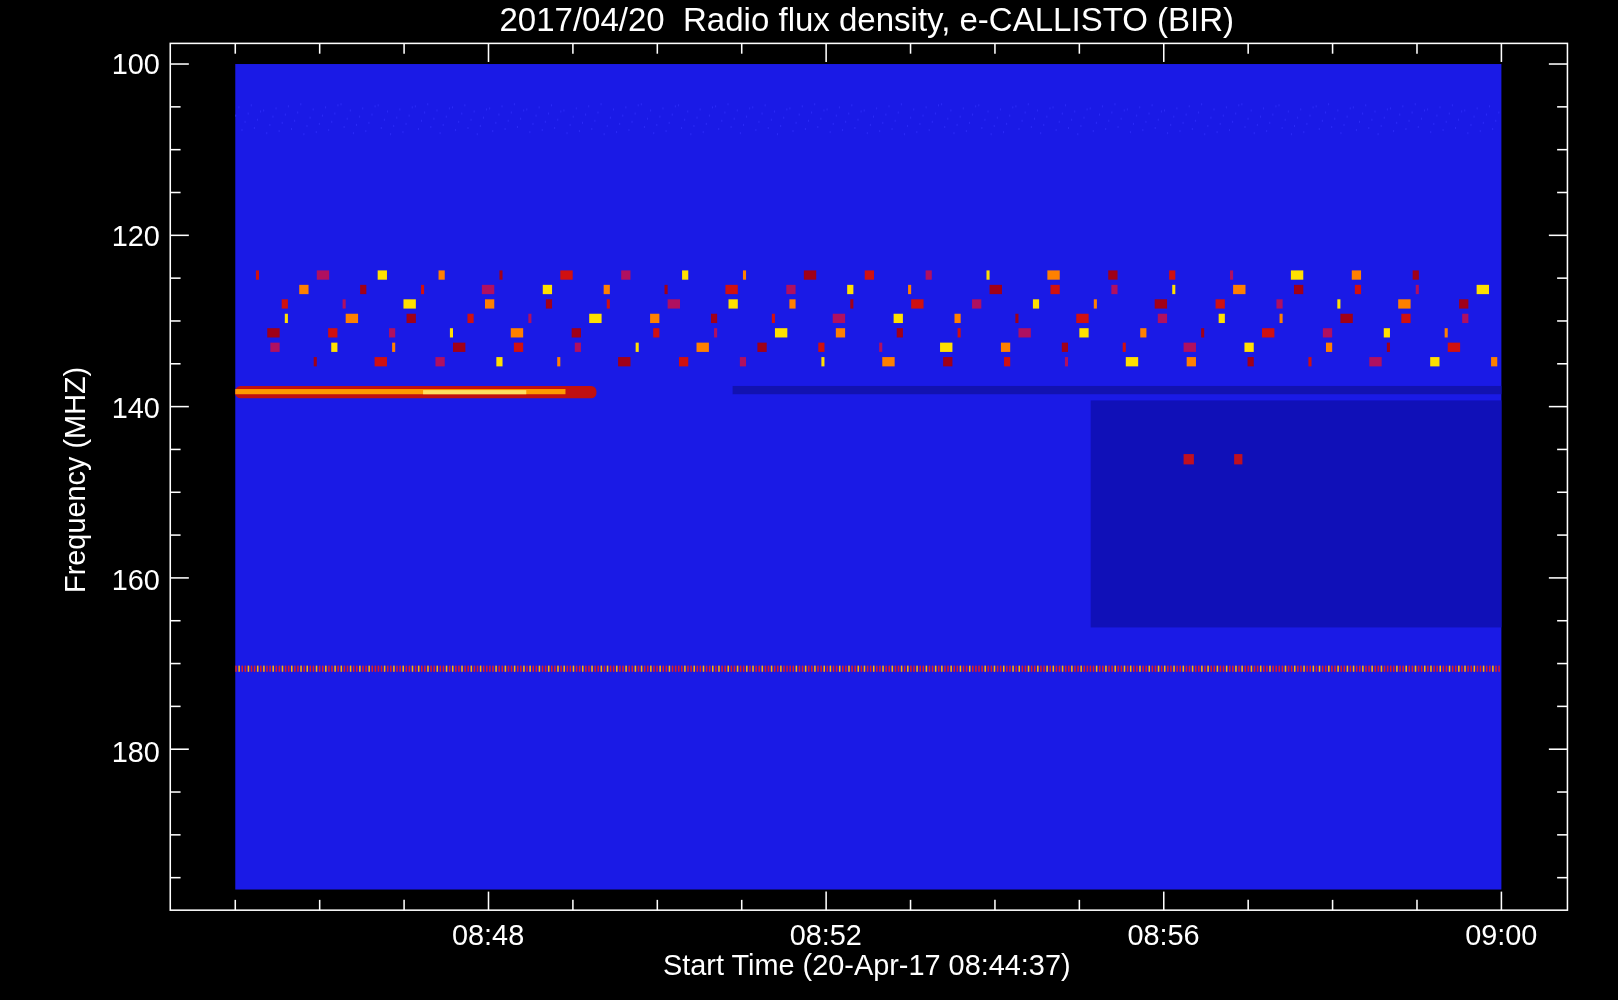 Image resolution: width=1618 pixels, height=1000 pixels. I want to click on y-tick-label: 100, so click(135, 64).